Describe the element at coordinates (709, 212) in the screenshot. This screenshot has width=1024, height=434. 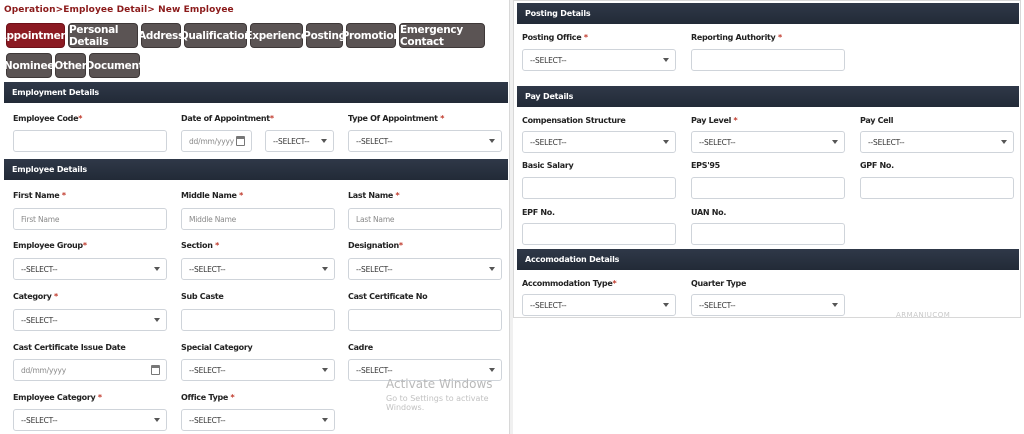
I see `uan-label: UAN No.` at that location.